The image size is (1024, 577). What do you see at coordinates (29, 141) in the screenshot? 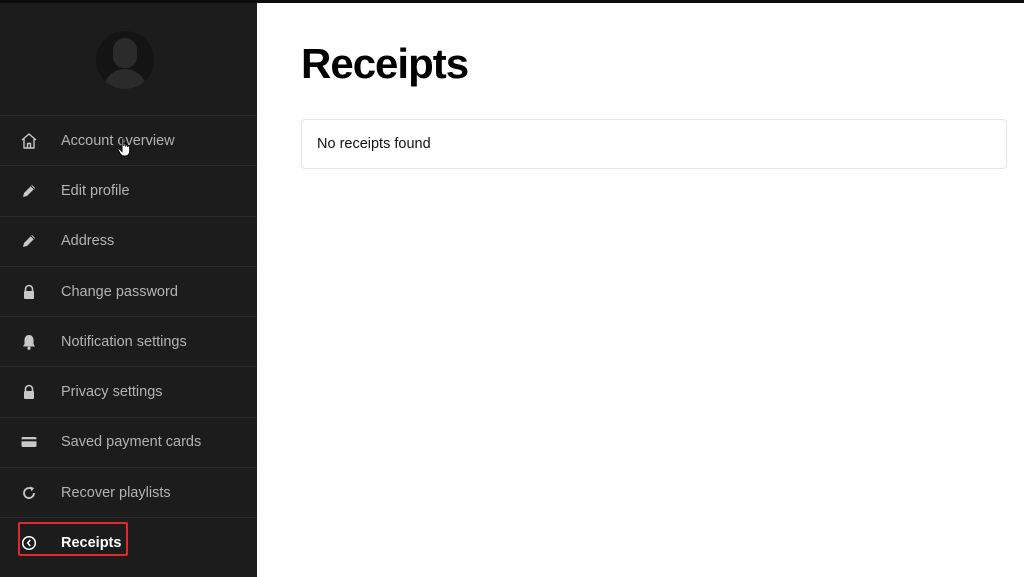
I see `home-icon` at bounding box center [29, 141].